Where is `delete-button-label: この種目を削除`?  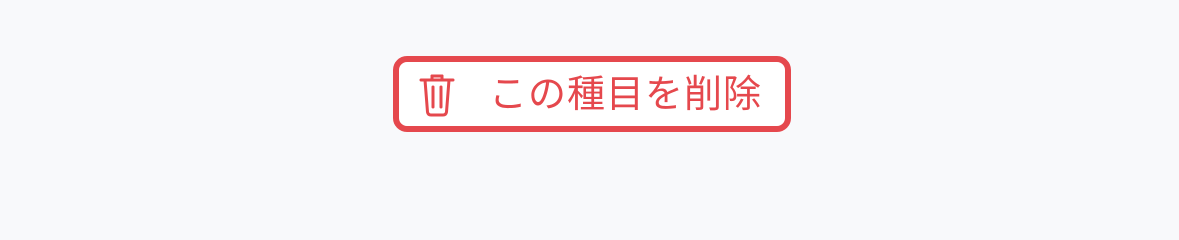 delete-button-label: この種目を削除 is located at coordinates (626, 94).